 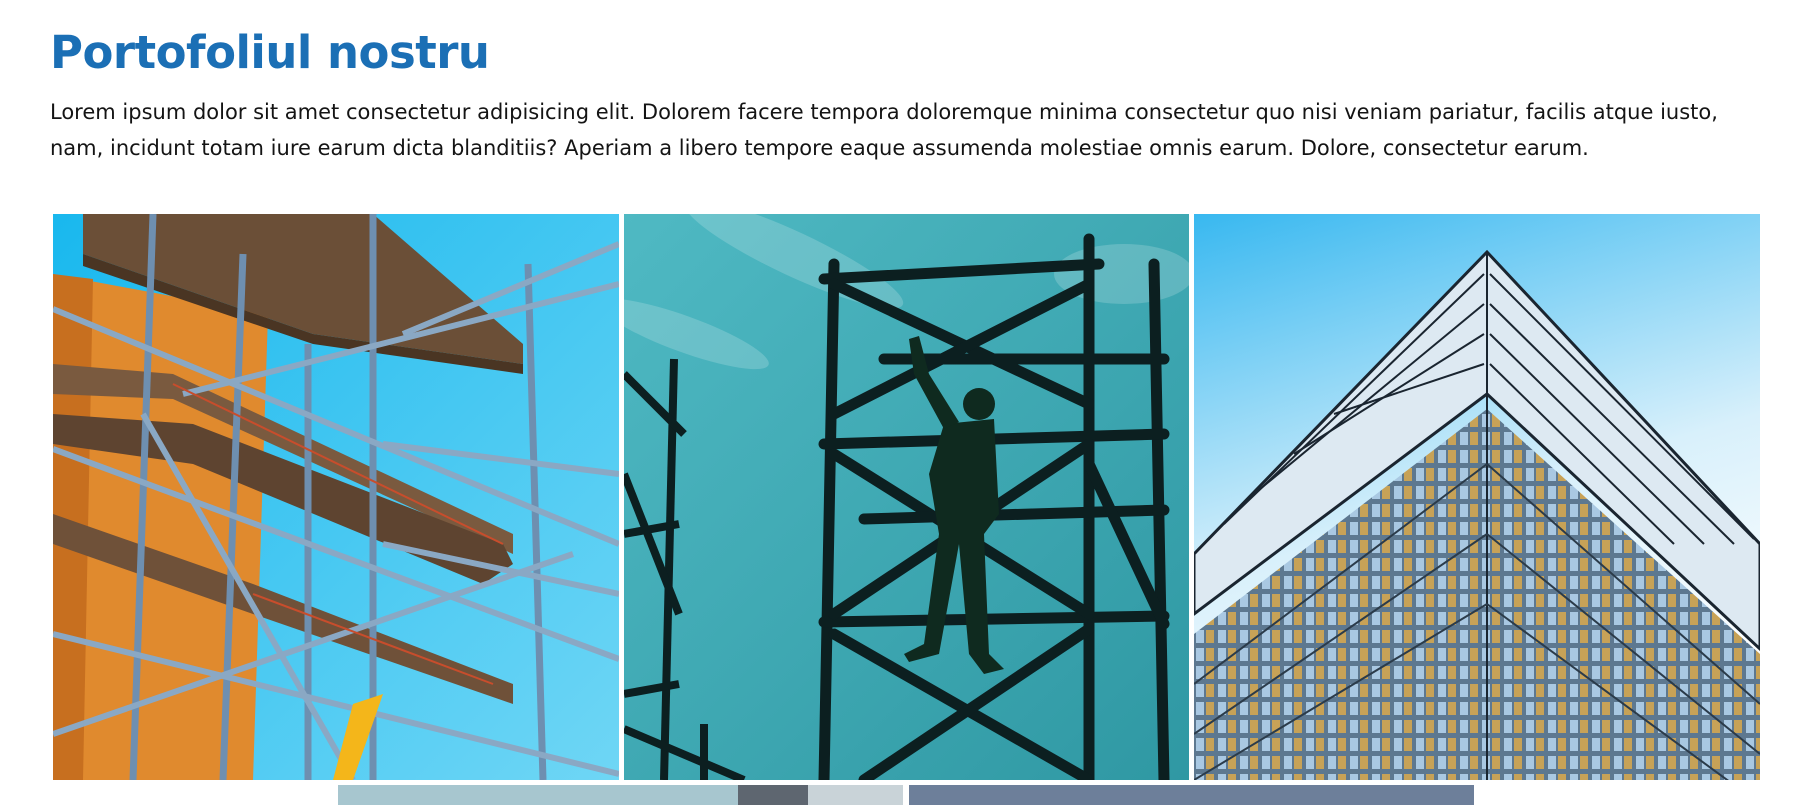 I want to click on photo-sky-partial, so click(x=1191, y=795).